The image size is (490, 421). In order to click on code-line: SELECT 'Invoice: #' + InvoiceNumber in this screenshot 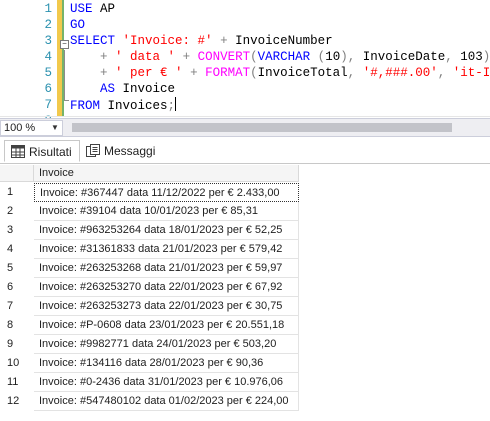, I will do `click(201, 41)`.